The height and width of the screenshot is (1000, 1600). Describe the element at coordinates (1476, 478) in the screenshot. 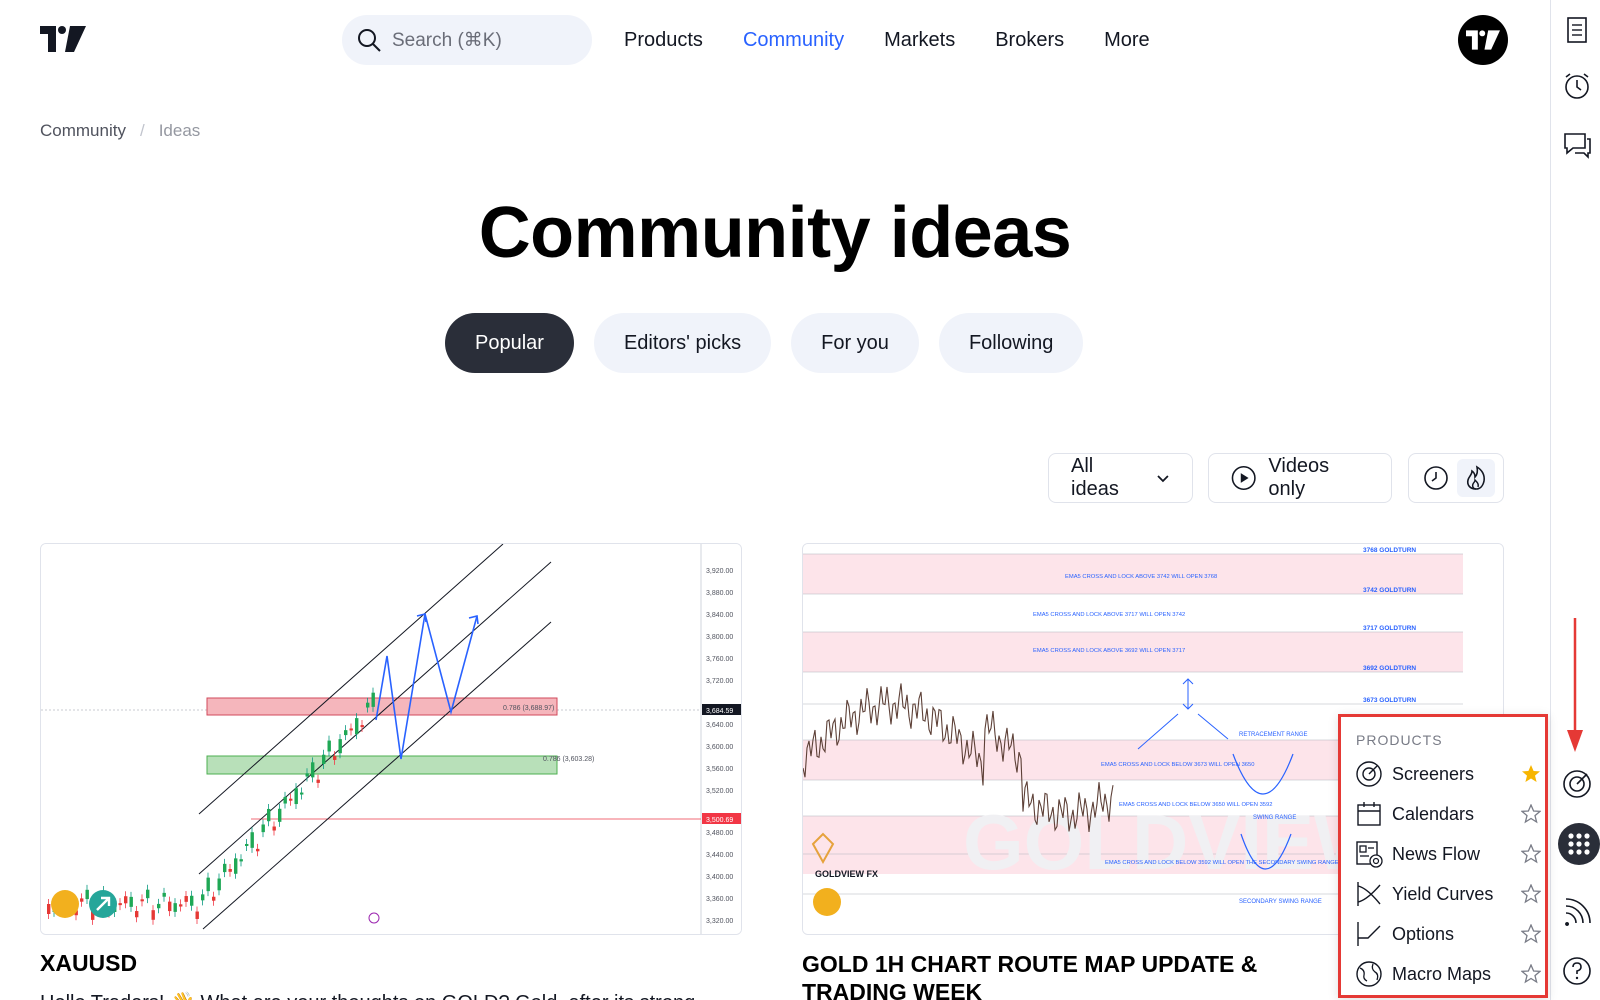

I see `sort-trending-button` at that location.